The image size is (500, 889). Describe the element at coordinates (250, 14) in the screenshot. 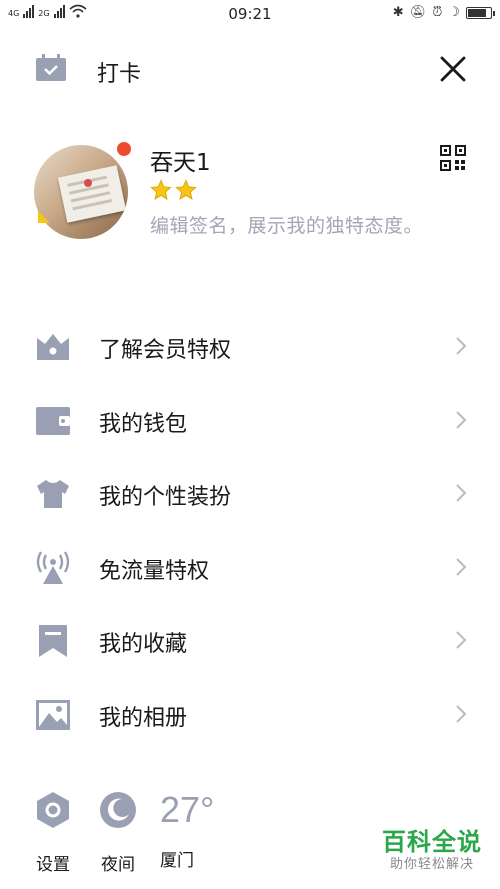

I see `status-bar: 4G 2G 09:21 ✱ 🔕︎ ⏰︎ ☽` at that location.